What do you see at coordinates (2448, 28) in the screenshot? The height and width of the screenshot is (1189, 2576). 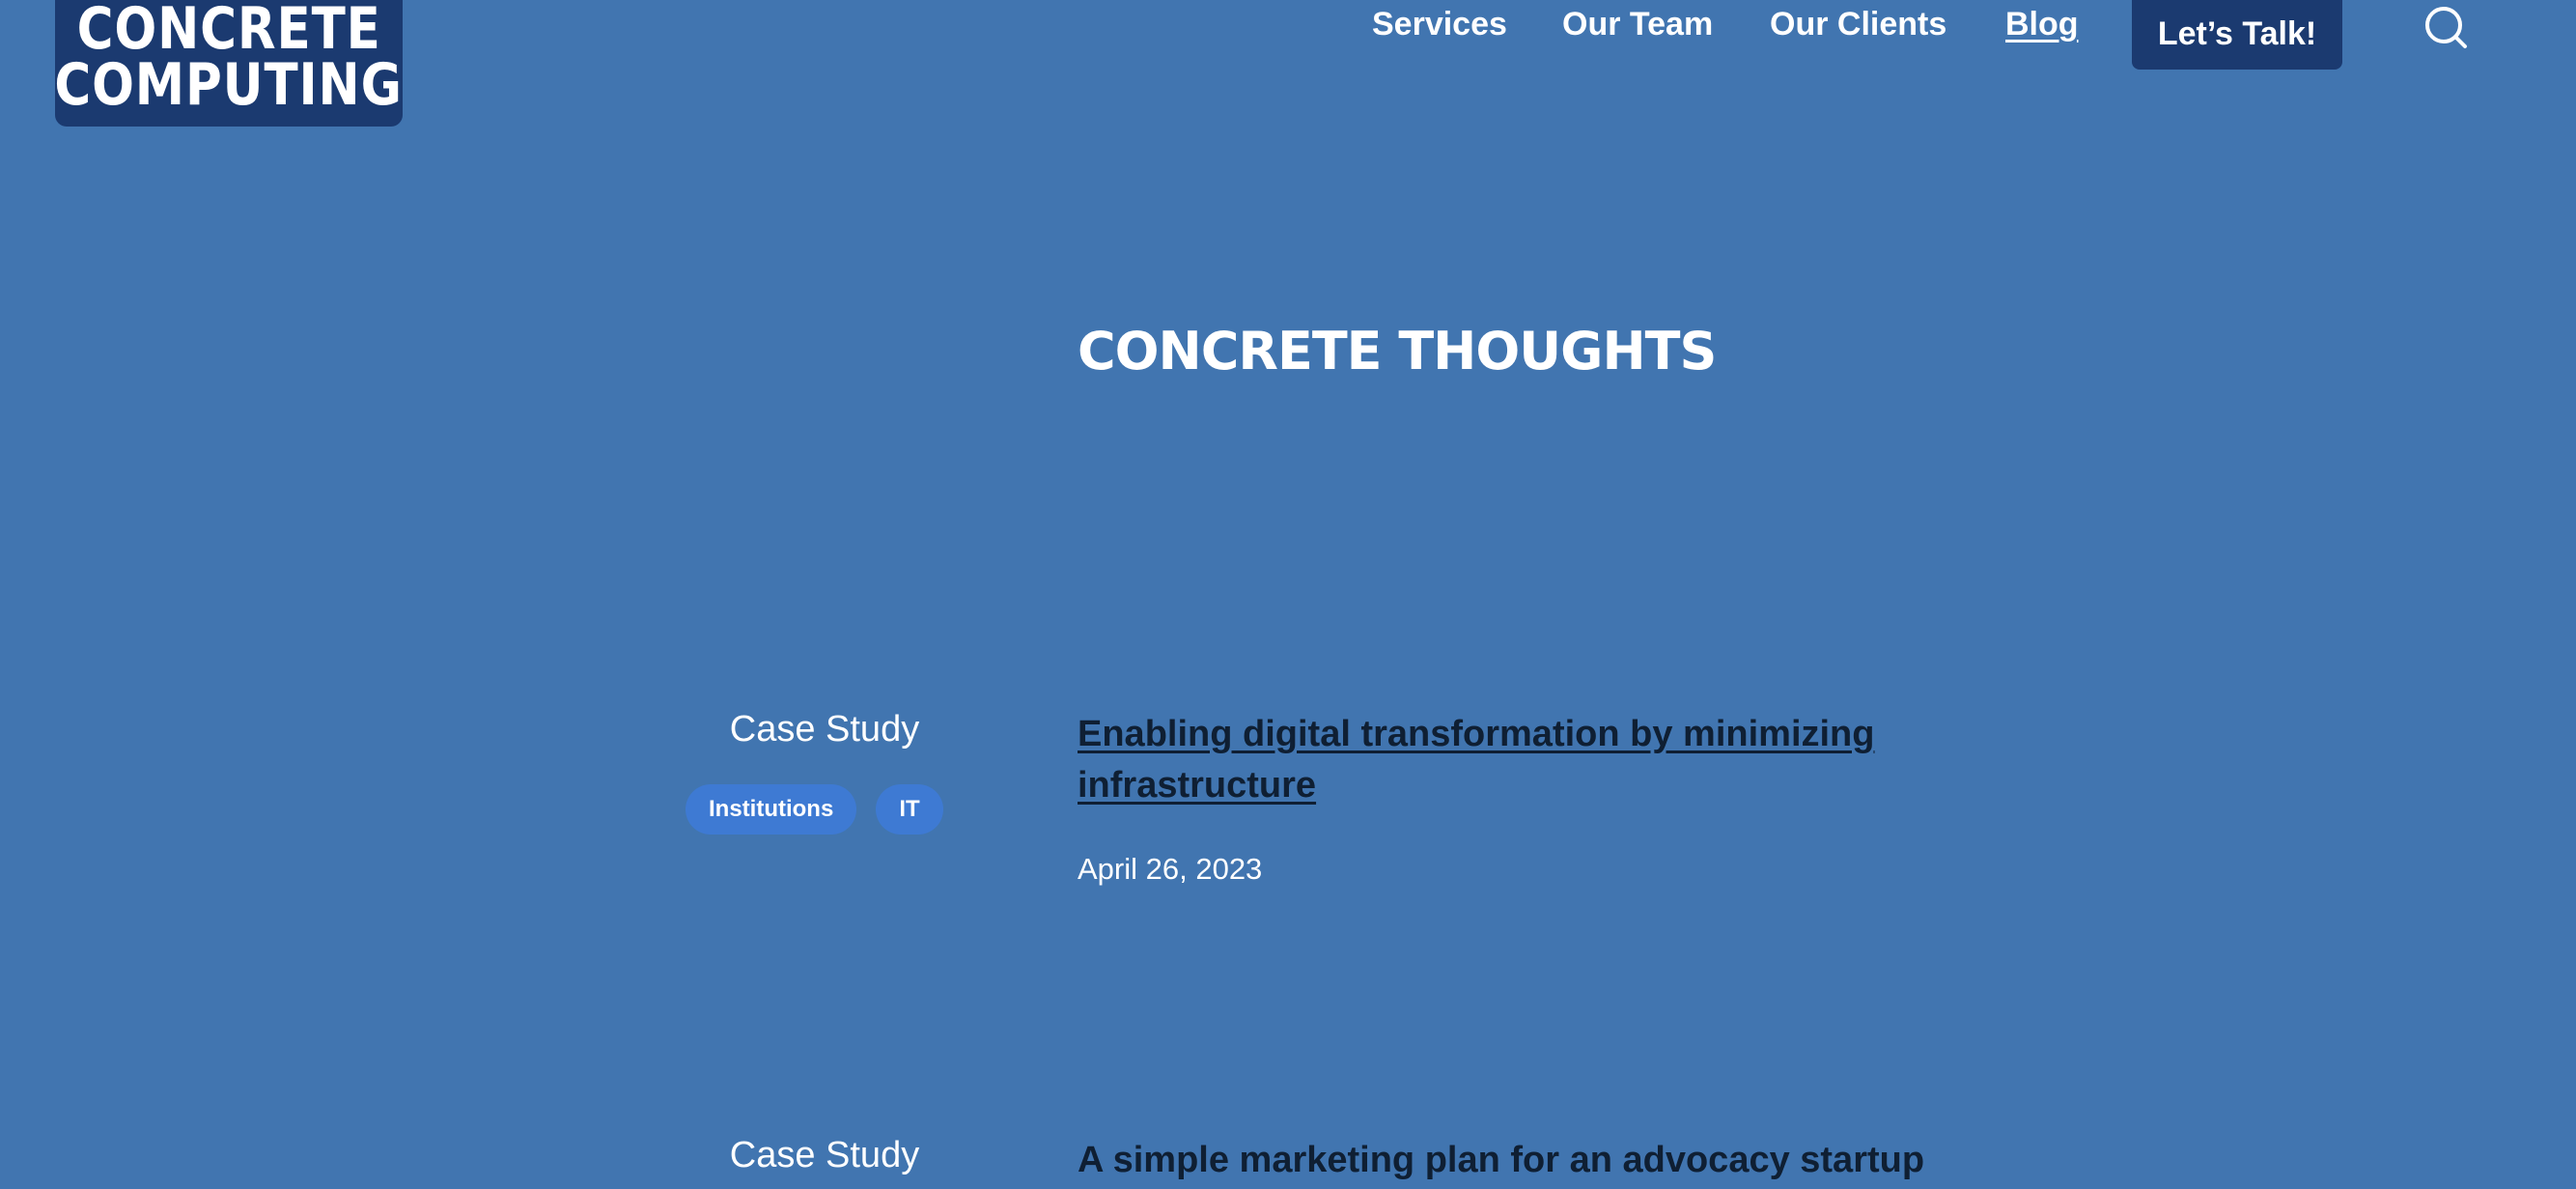 I see `search-icon` at bounding box center [2448, 28].